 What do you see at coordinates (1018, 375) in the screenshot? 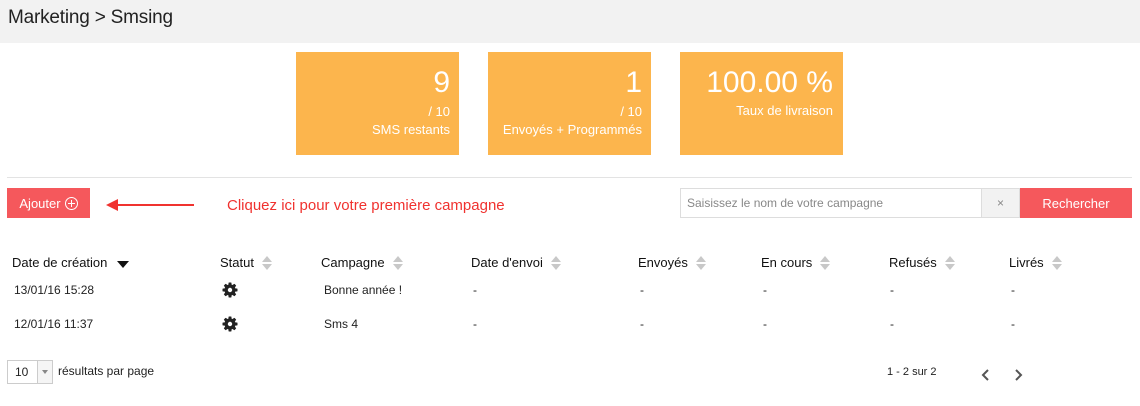
I see `chevron-right-icon` at bounding box center [1018, 375].